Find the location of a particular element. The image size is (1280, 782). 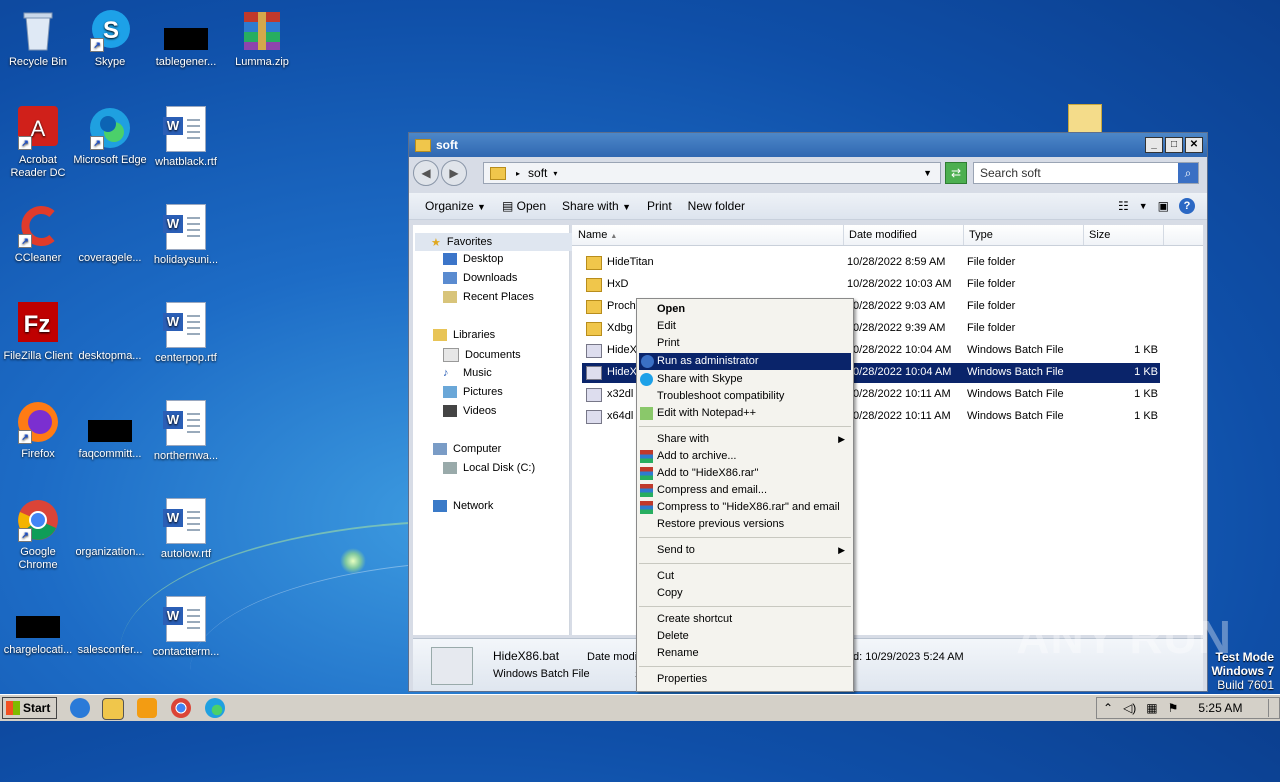

share-with-button: Share with ▼ is located at coordinates (596, 206).